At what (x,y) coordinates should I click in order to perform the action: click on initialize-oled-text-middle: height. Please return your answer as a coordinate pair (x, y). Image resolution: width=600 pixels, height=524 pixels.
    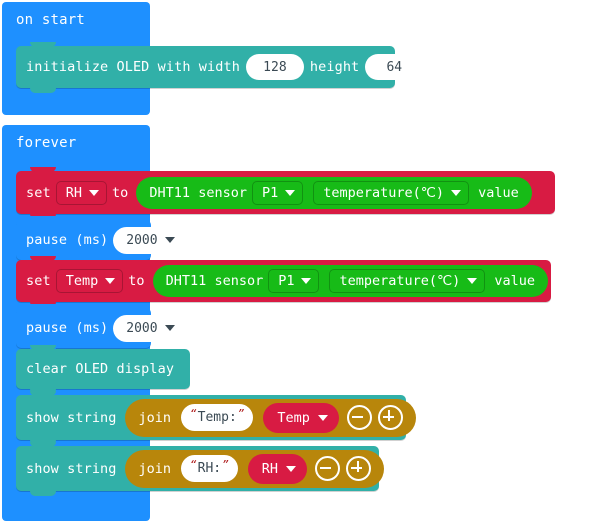
    Looking at the image, I should click on (334, 67).